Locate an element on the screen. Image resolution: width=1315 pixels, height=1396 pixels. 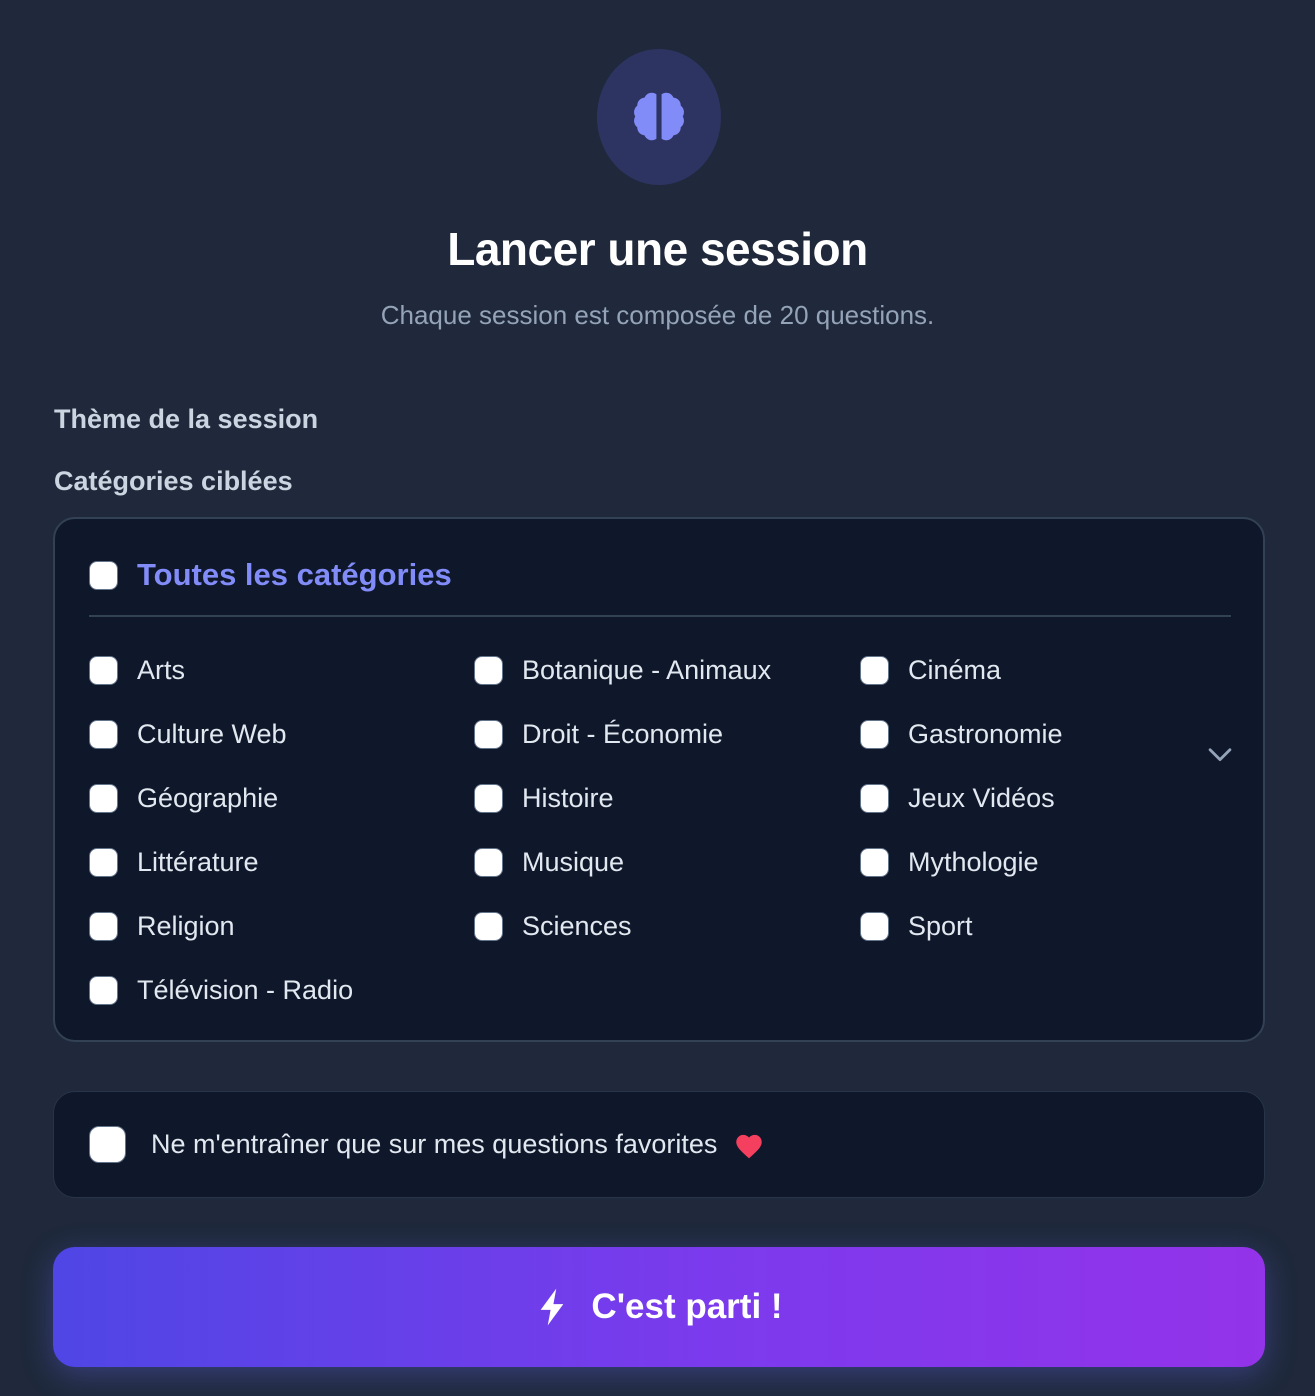
all-categories-checkbox is located at coordinates (103, 575).